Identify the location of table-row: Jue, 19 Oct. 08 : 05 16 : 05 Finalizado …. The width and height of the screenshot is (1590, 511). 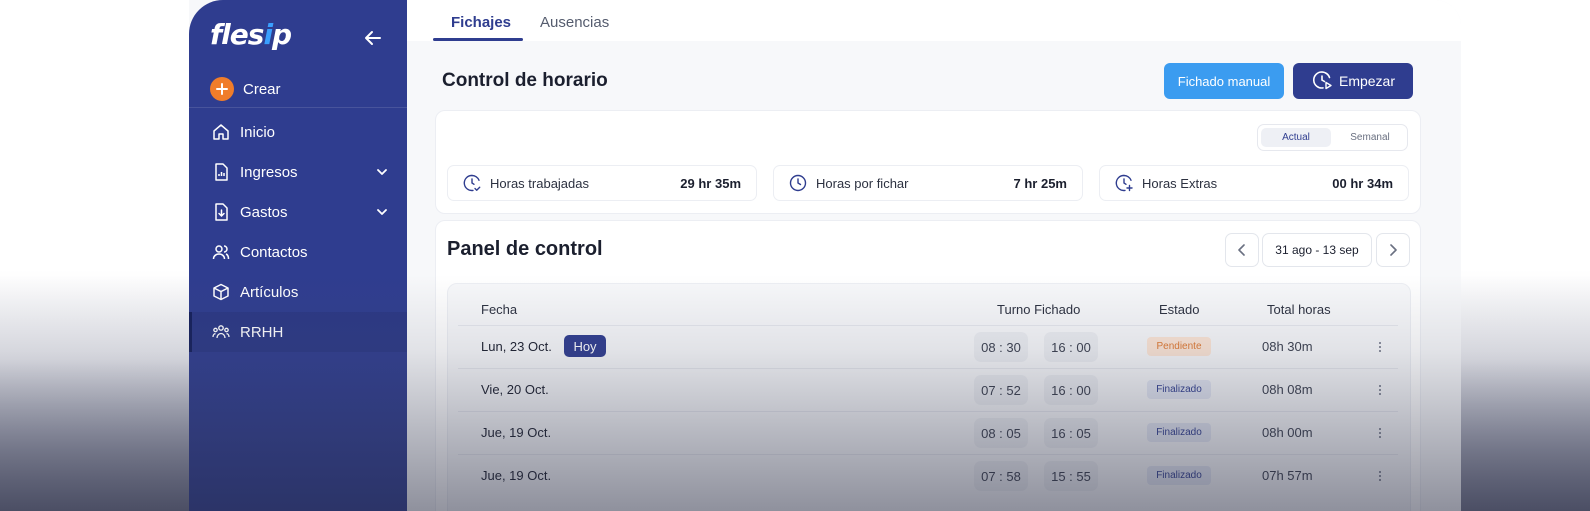
(928, 433).